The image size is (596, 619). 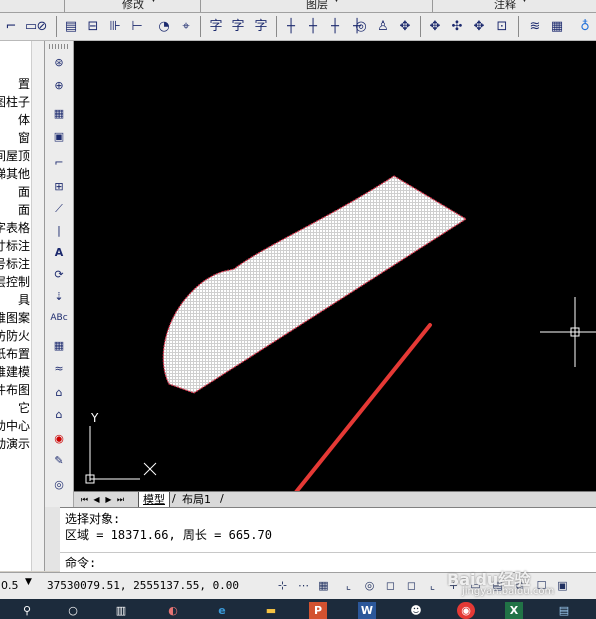 I want to click on task-view-icon: ▥, so click(x=121, y=610).